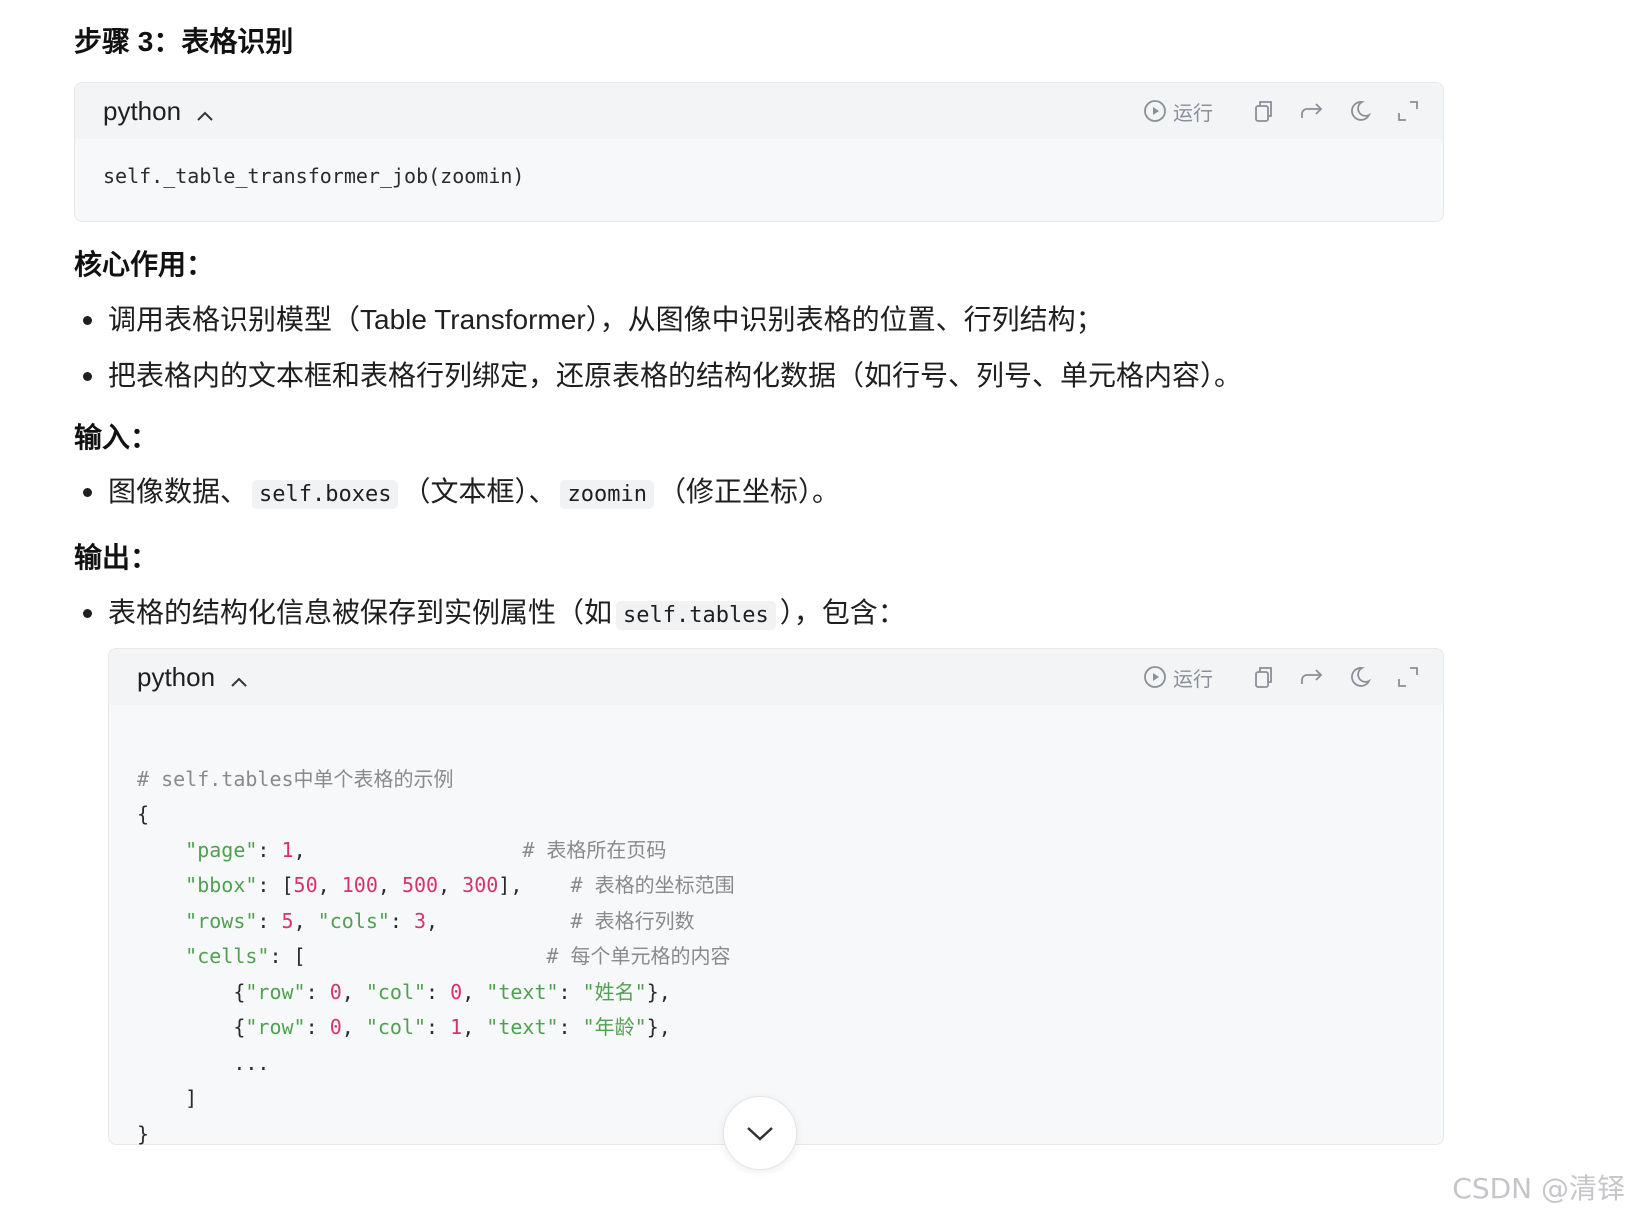 Image resolution: width=1635 pixels, height=1217 pixels. I want to click on core-heading: 核心作用：, so click(144, 264).